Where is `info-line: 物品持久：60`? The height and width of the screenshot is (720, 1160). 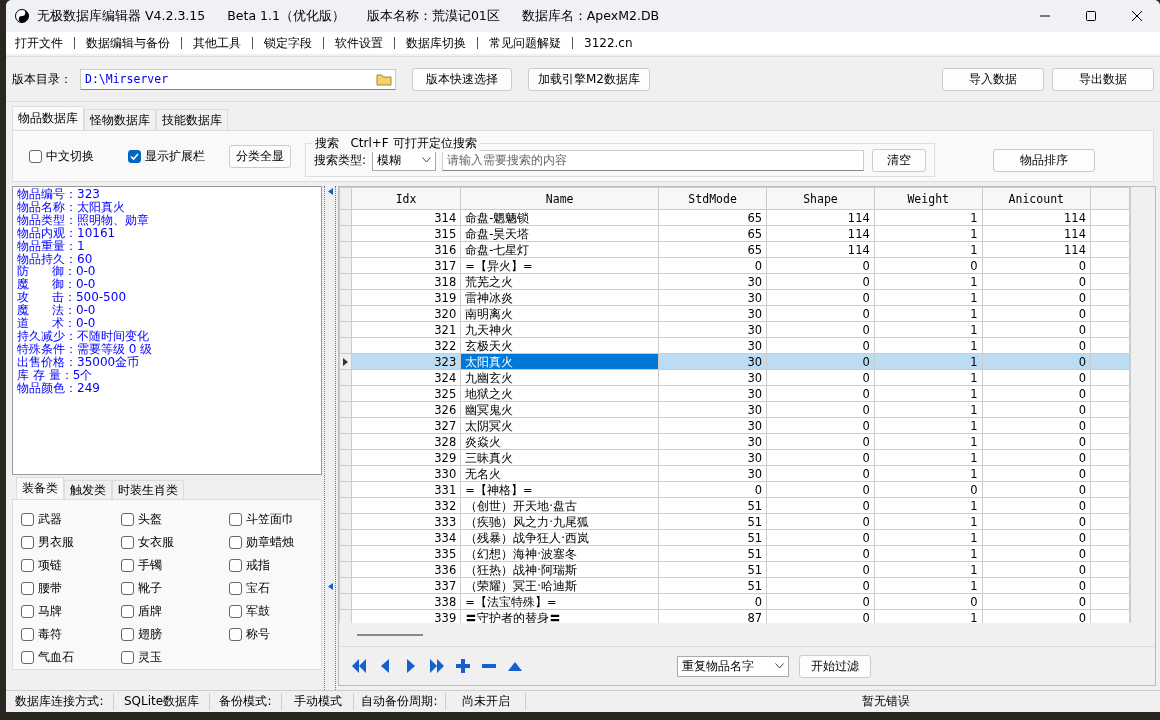
info-line: 物品持久：60 is located at coordinates (55, 259).